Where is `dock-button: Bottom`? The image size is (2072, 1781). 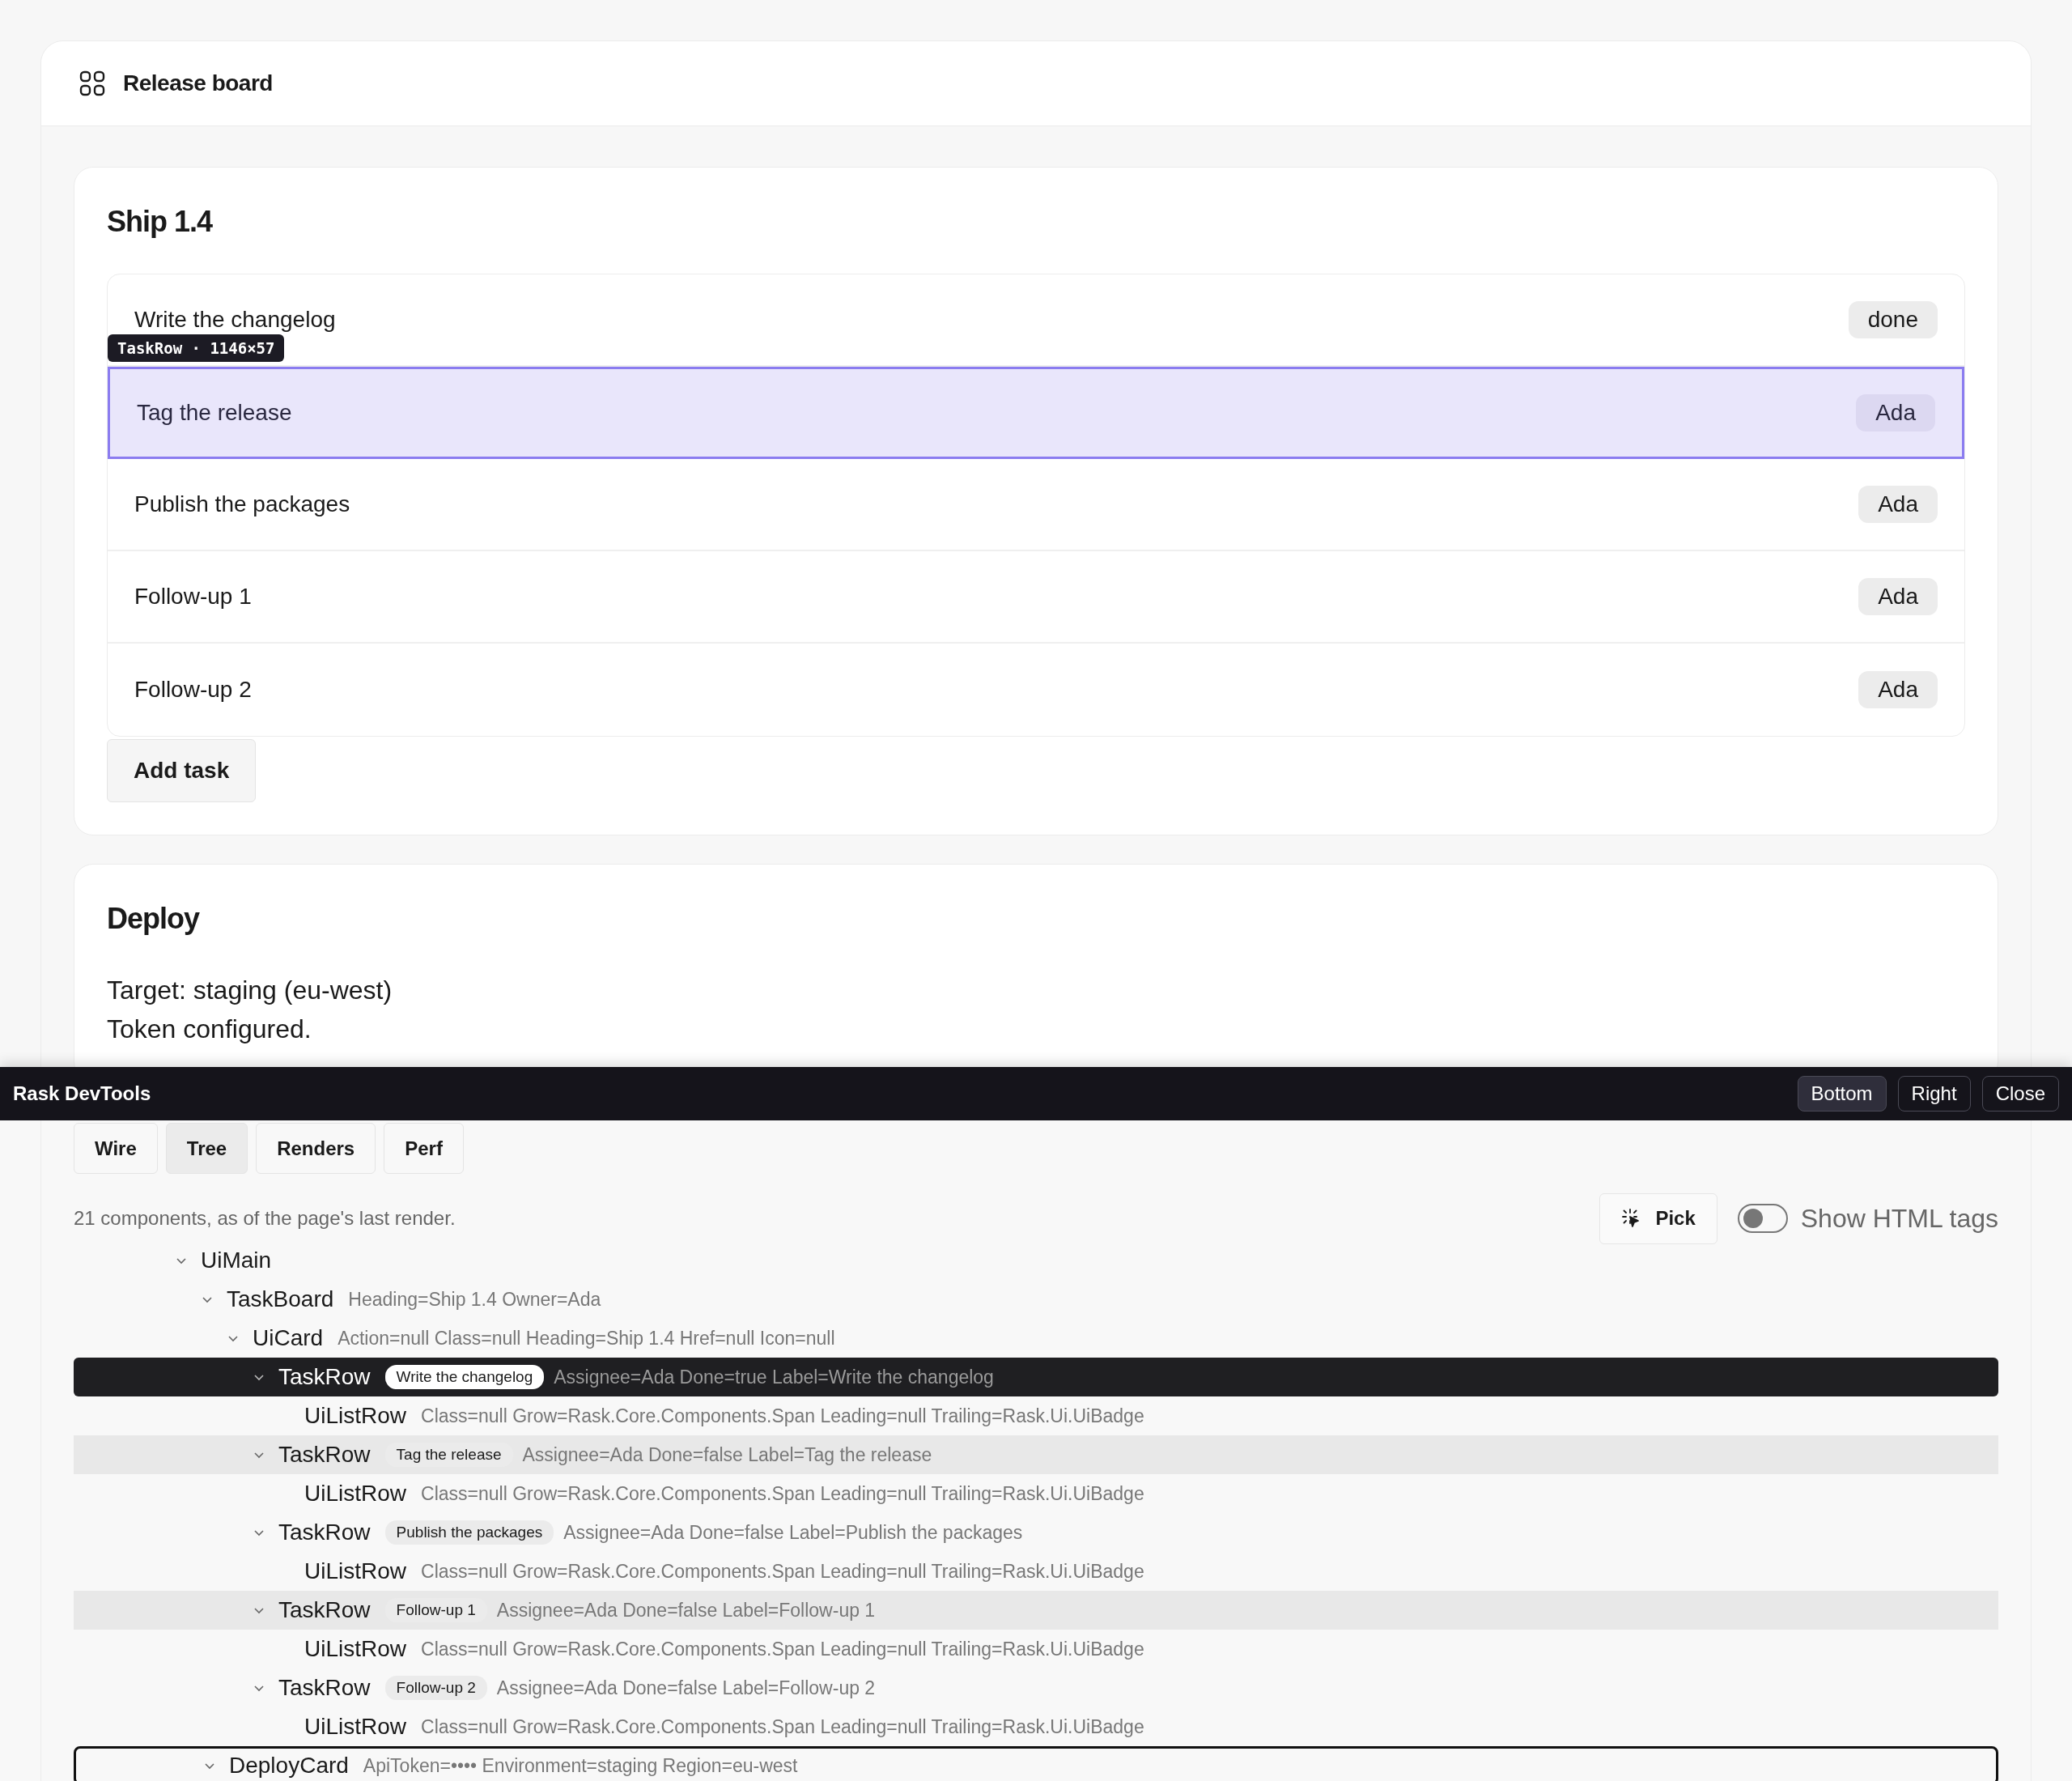
dock-button: Bottom is located at coordinates (1842, 1094).